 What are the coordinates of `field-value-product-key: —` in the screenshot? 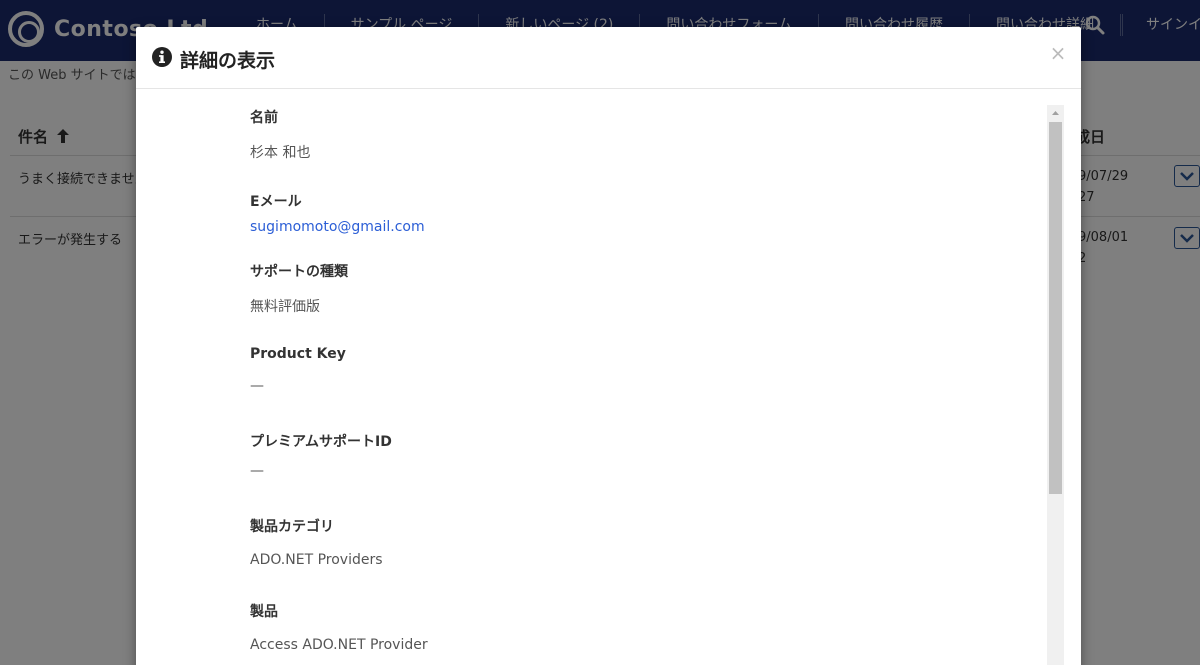 It's located at (257, 386).